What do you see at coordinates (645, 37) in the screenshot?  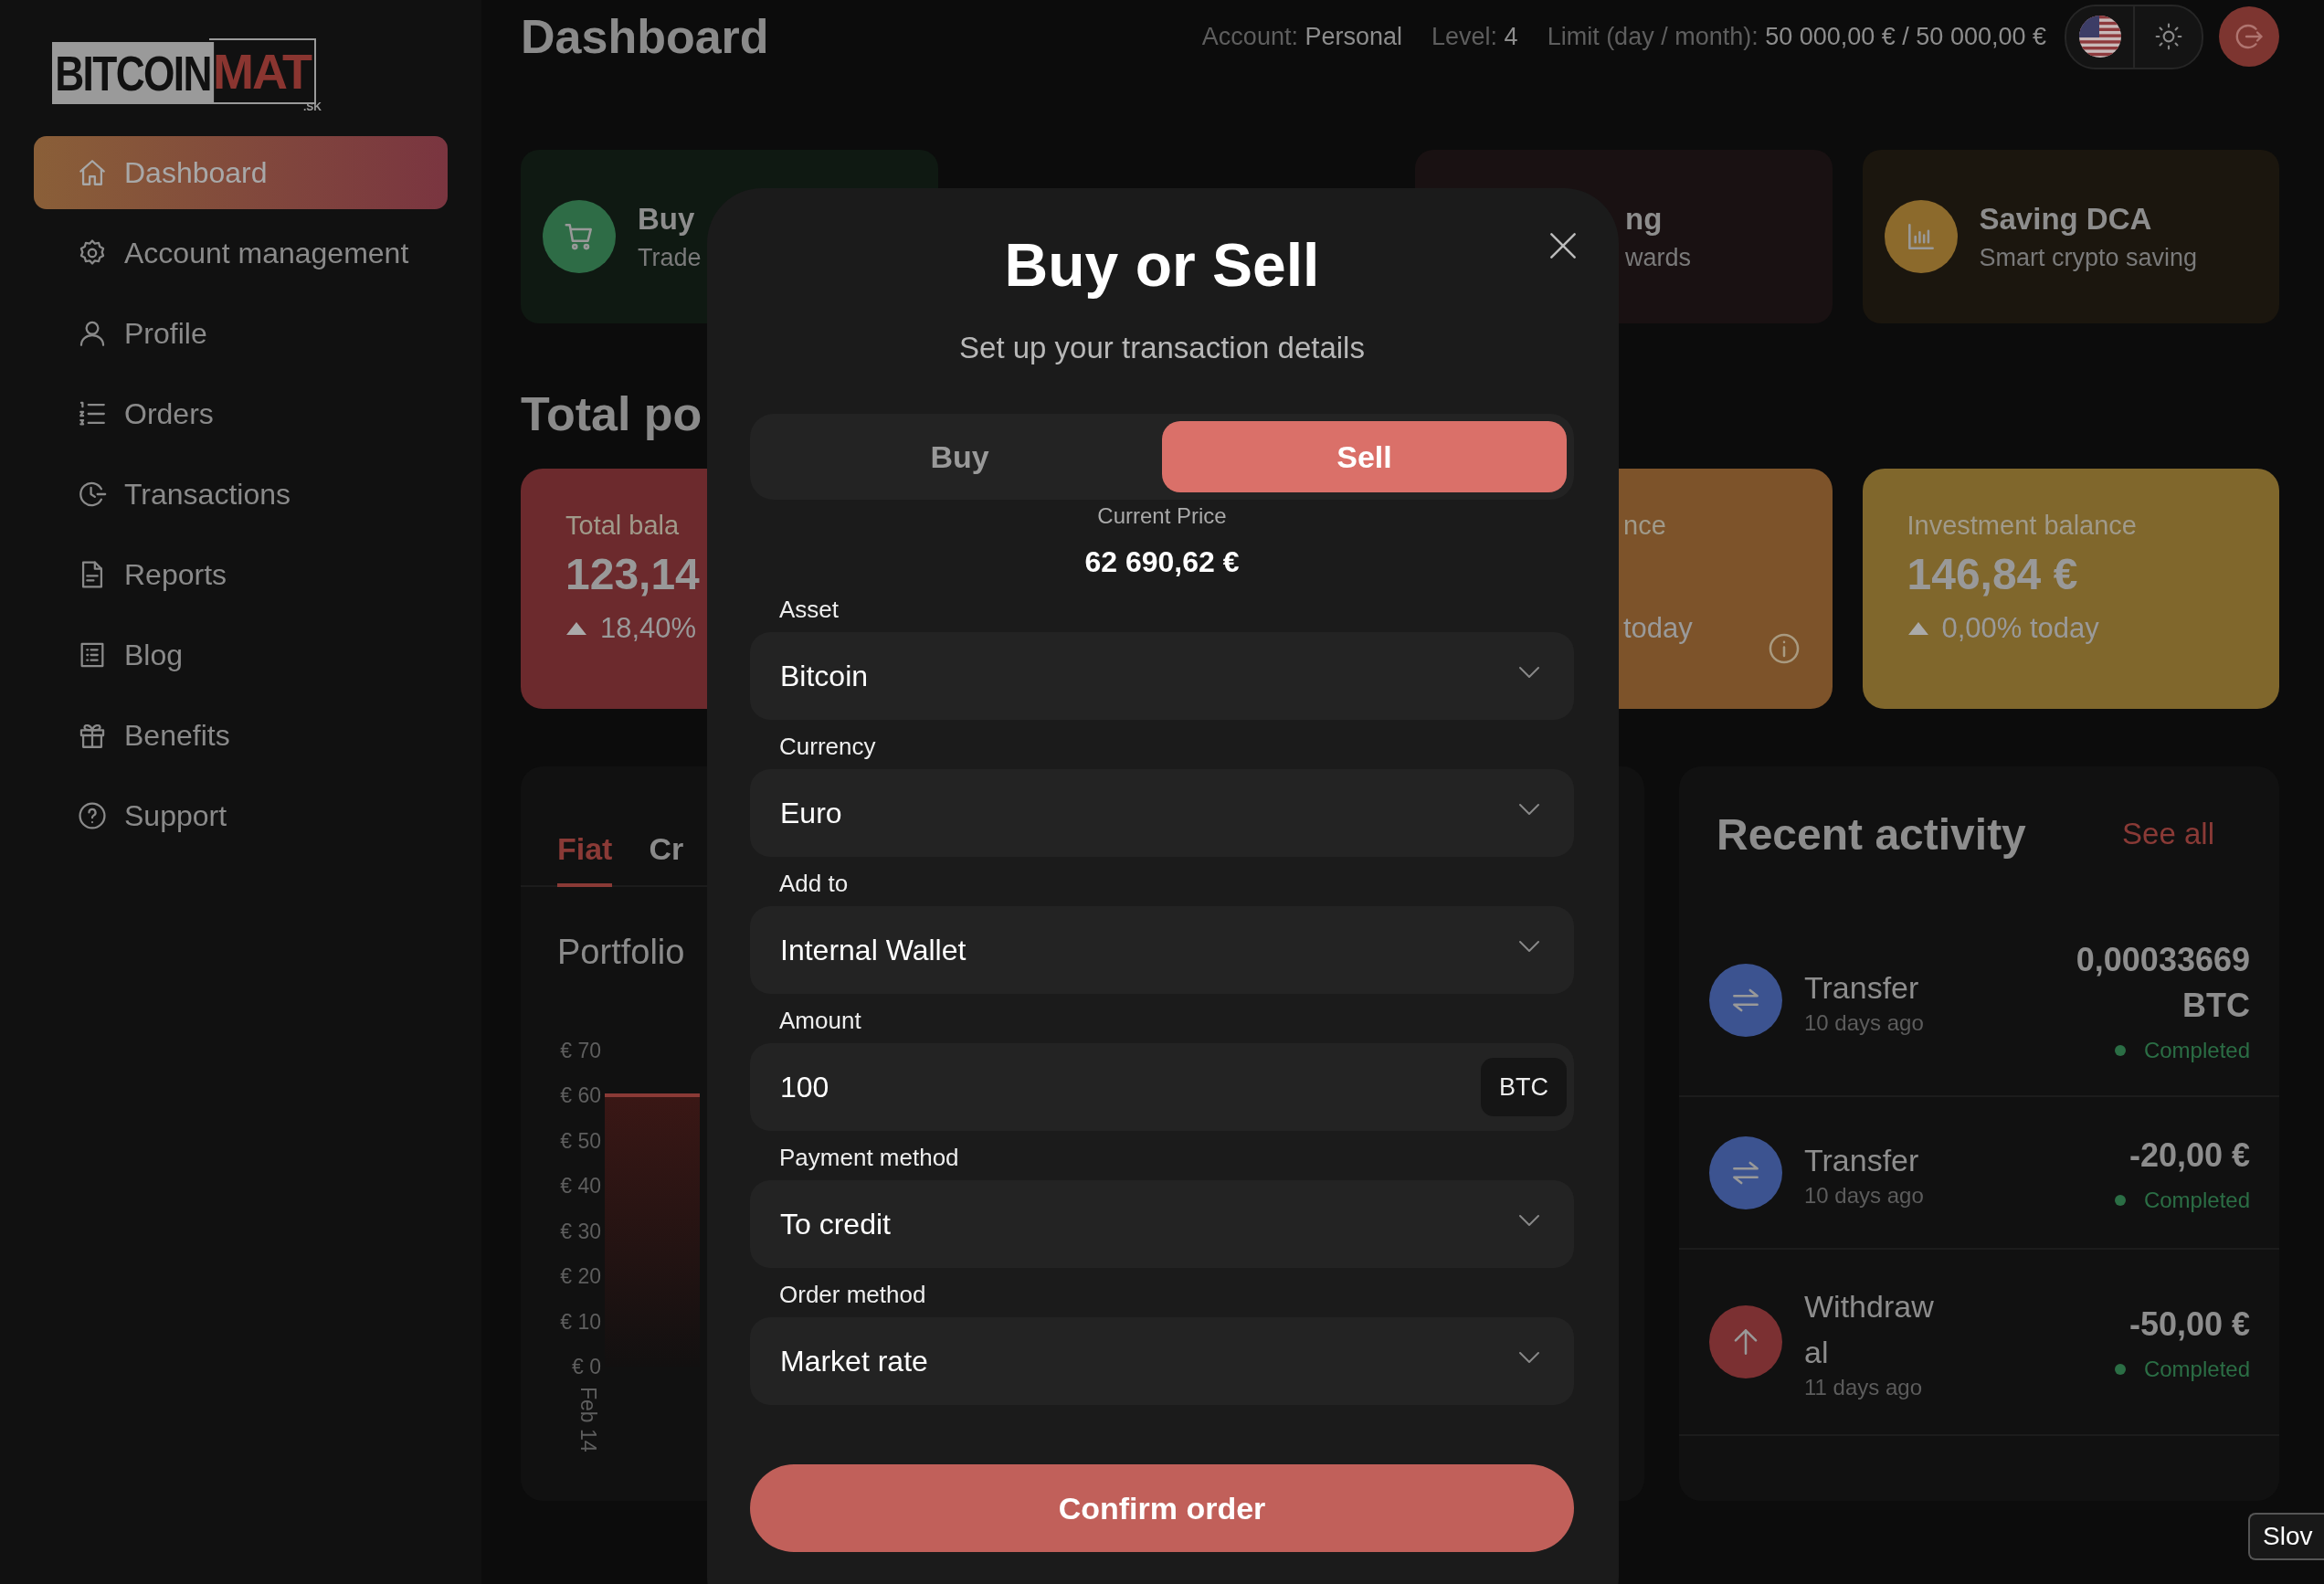 I see `page-title: Dashboard` at bounding box center [645, 37].